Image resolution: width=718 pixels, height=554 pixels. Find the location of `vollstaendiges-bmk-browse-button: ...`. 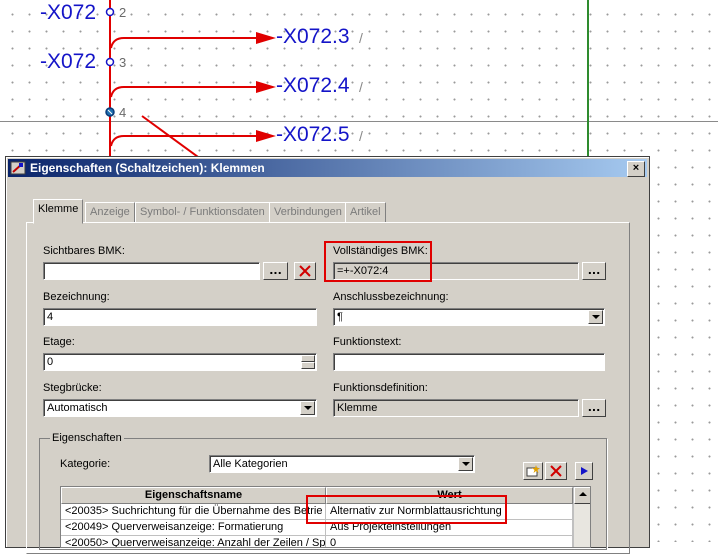

vollstaendiges-bmk-browse-button: ... is located at coordinates (594, 271).